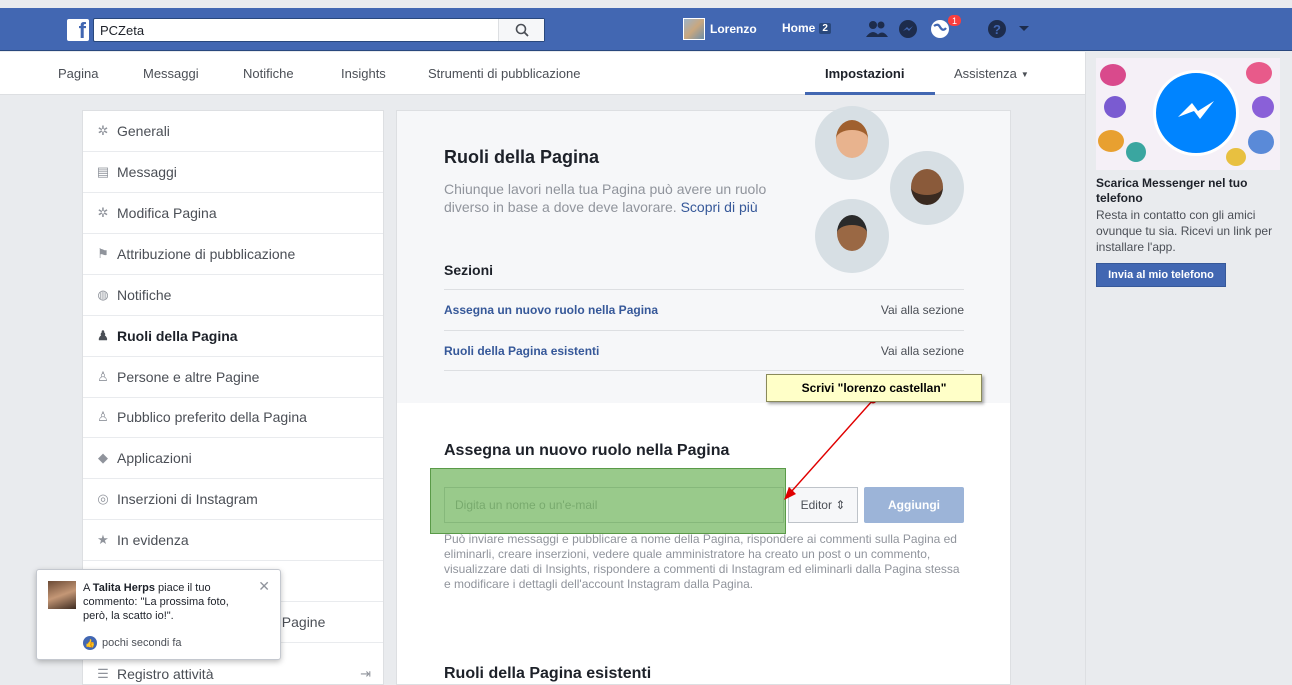 This screenshot has height=685, width=1292. What do you see at coordinates (1196, 113) in the screenshot?
I see `messenger-logo-icon` at bounding box center [1196, 113].